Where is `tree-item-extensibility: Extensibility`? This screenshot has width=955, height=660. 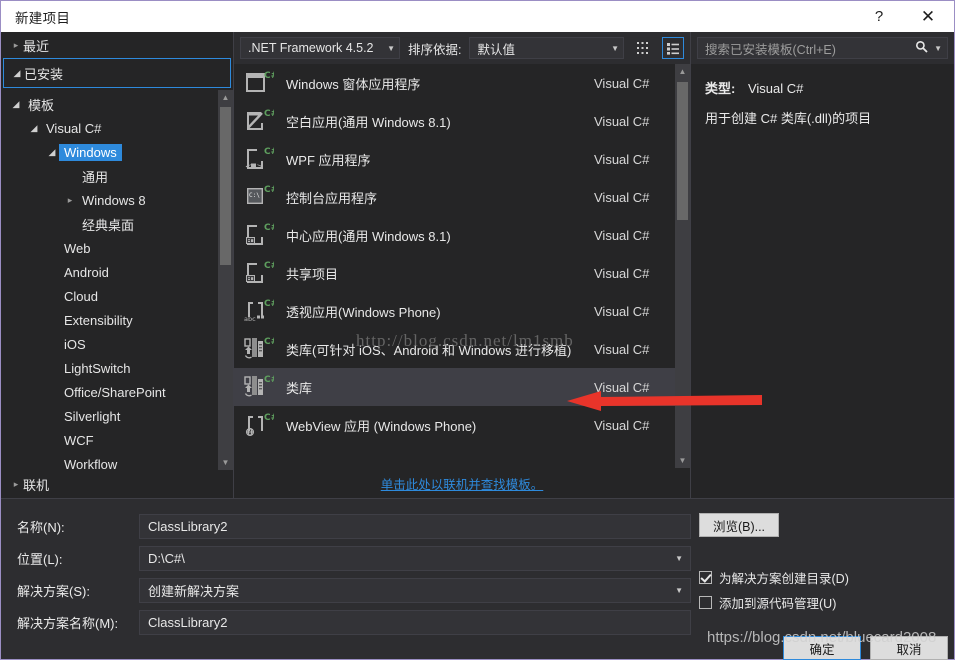
tree-item-extensibility: Extensibility is located at coordinates (117, 320).